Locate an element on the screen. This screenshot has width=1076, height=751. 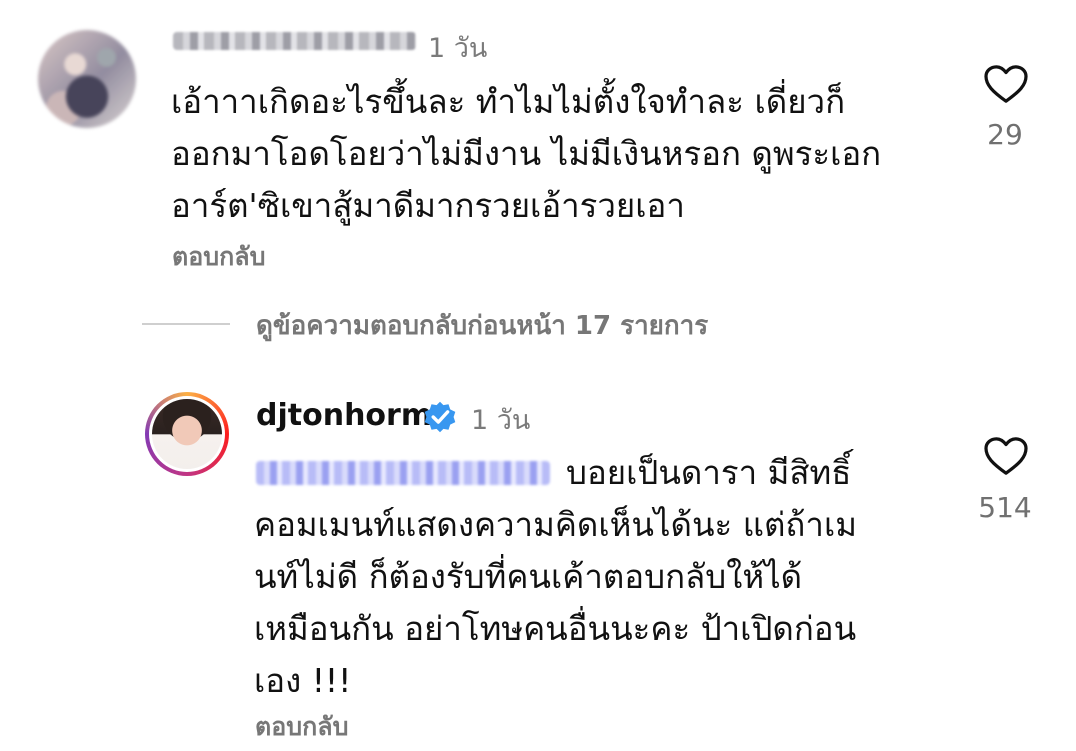
like-count: 29 is located at coordinates (1005, 134).